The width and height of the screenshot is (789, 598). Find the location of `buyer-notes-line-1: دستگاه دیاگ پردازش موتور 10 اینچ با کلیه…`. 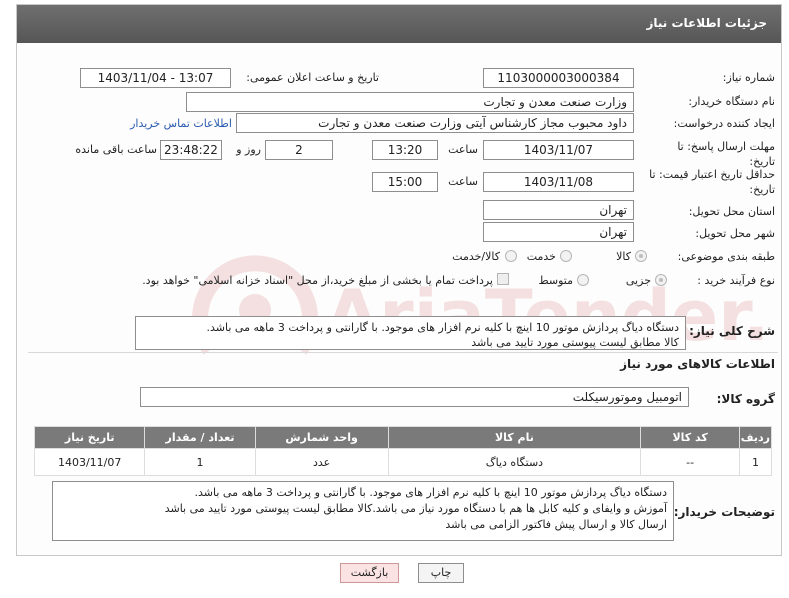

buyer-notes-line-1: دستگاه دیاگ پردازش موتور 10 اینچ با کلیه… is located at coordinates (430, 492).